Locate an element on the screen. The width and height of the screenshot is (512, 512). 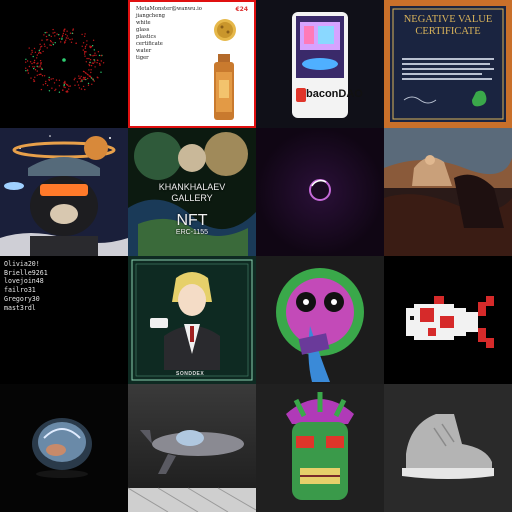
sneaker-art is located at coordinates (448, 446).